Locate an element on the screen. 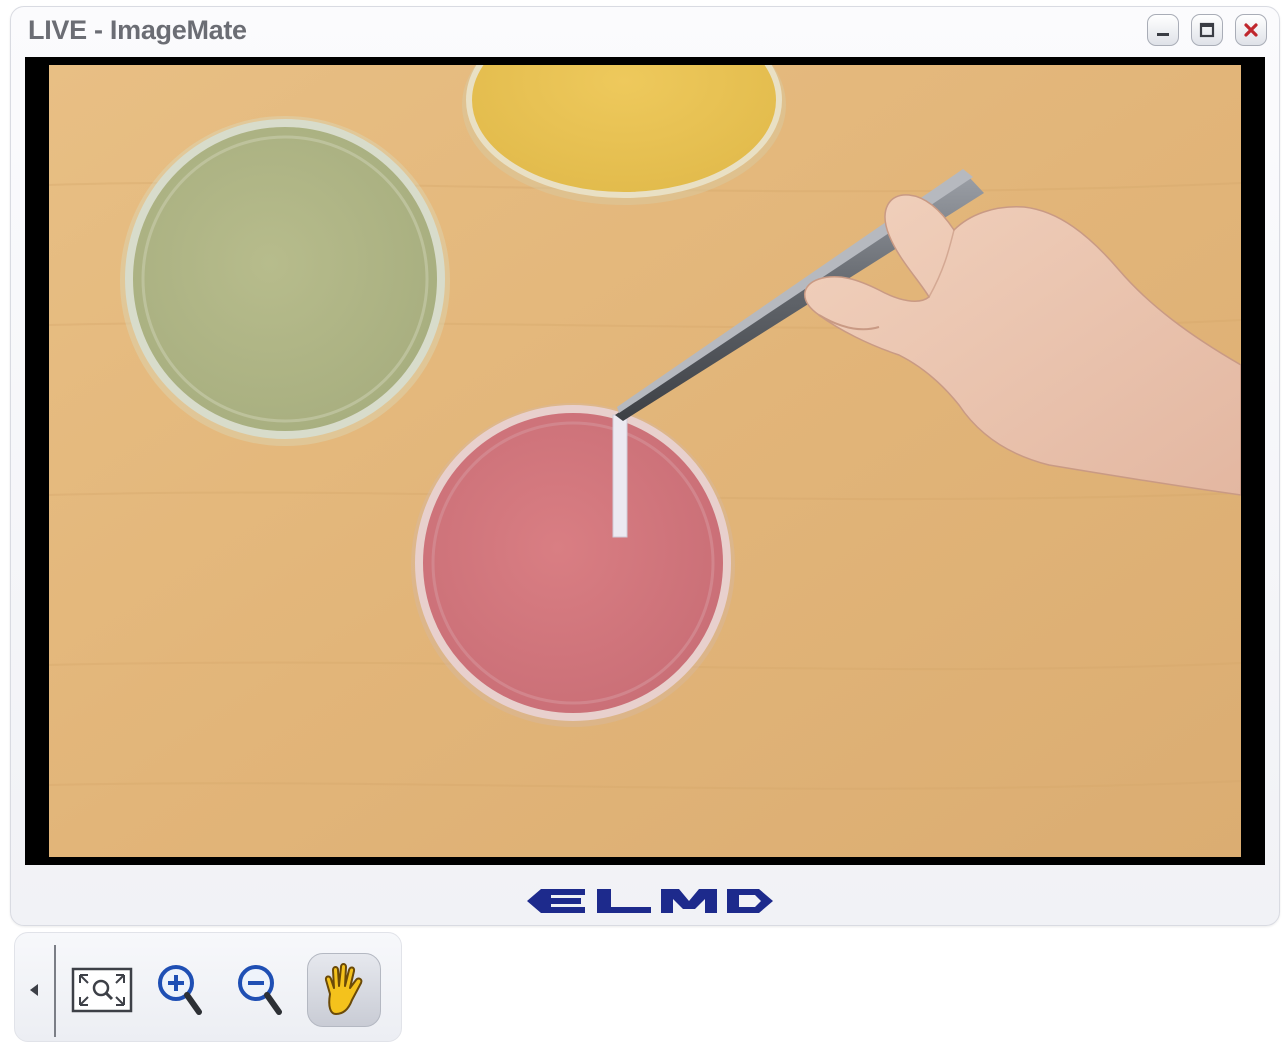 This screenshot has height=1044, width=1283. minimize-button is located at coordinates (1163, 30).